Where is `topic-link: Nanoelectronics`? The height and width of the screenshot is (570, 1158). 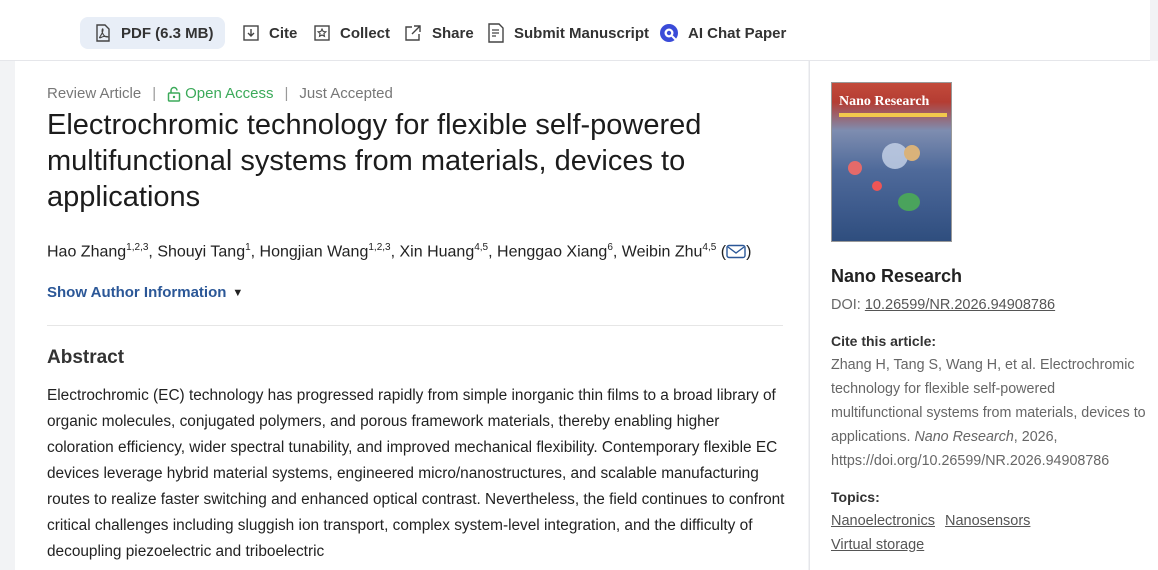 topic-link: Nanoelectronics is located at coordinates (883, 521).